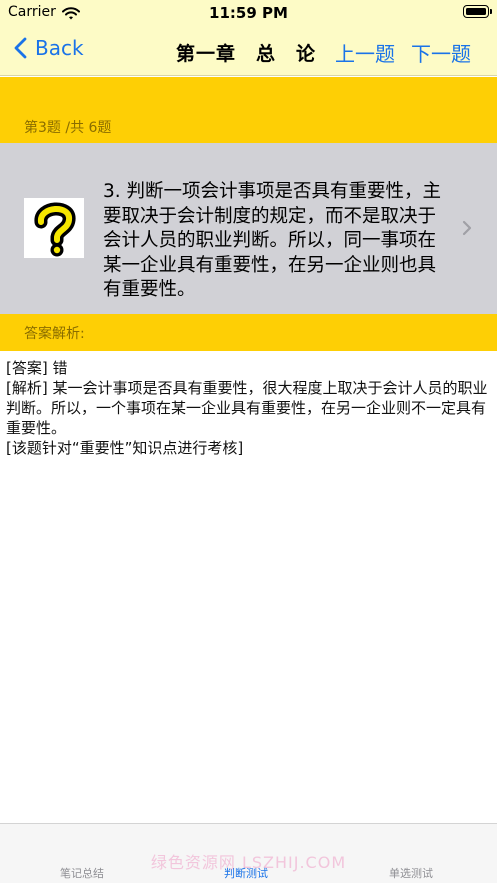  I want to click on tab-true-false-test: 判断测试, so click(246, 873).